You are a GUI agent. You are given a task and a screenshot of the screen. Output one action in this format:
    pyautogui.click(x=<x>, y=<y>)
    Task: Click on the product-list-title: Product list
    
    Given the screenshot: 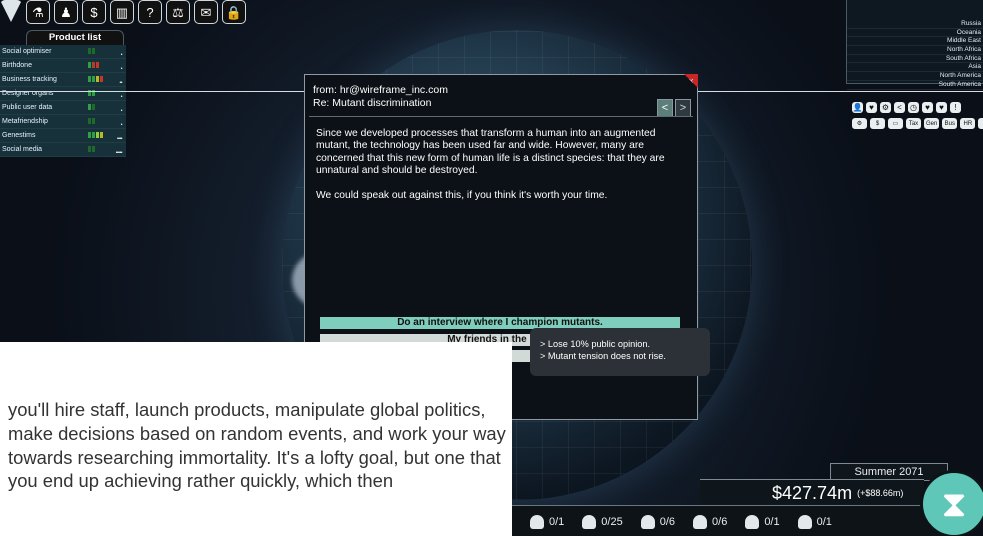 What is the action you would take?
    pyautogui.click(x=75, y=37)
    